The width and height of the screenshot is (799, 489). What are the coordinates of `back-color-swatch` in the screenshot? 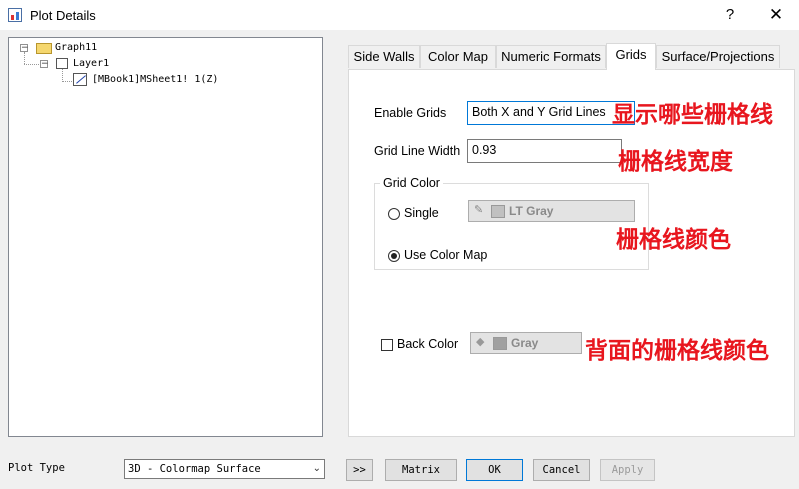 It's located at (500, 343).